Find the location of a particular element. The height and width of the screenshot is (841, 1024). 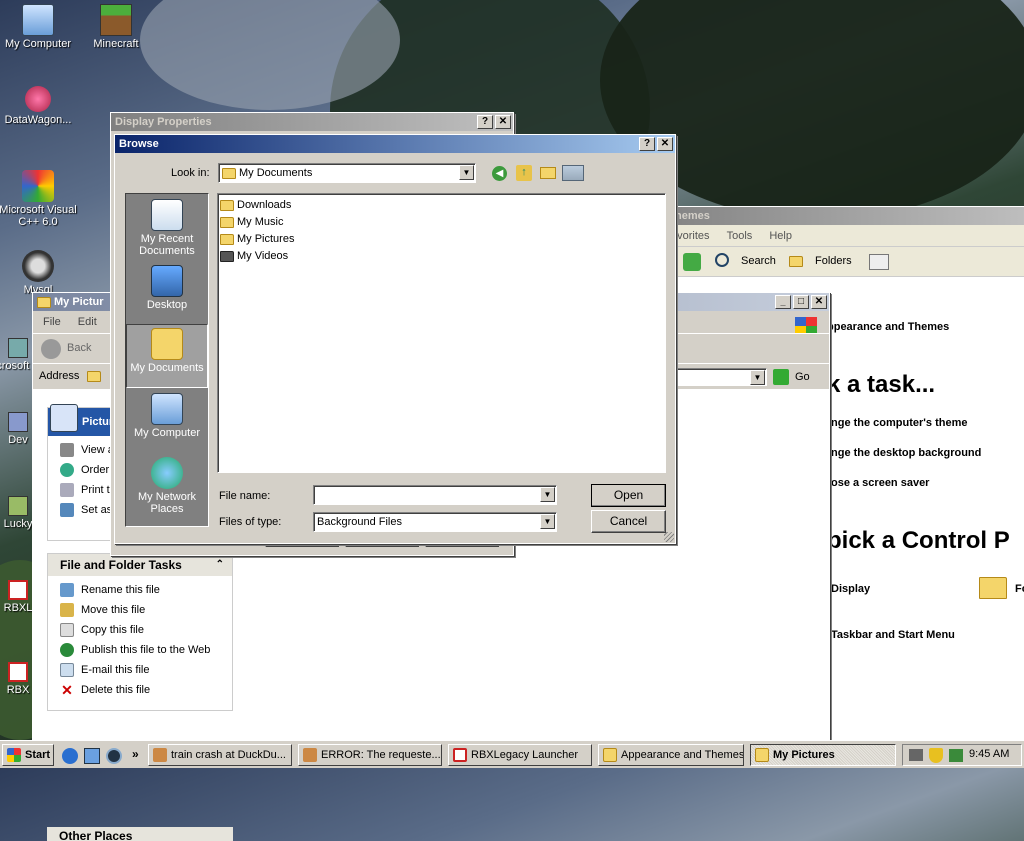

place-my-documents: My Documents is located at coordinates (167, 356).